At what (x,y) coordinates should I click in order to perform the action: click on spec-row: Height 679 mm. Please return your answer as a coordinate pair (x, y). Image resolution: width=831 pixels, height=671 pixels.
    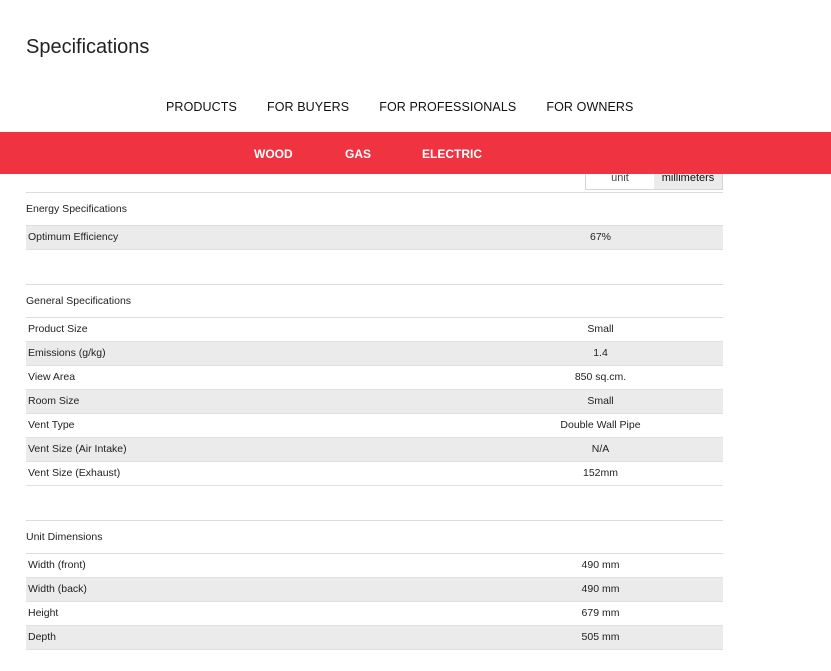
    Looking at the image, I should click on (374, 614).